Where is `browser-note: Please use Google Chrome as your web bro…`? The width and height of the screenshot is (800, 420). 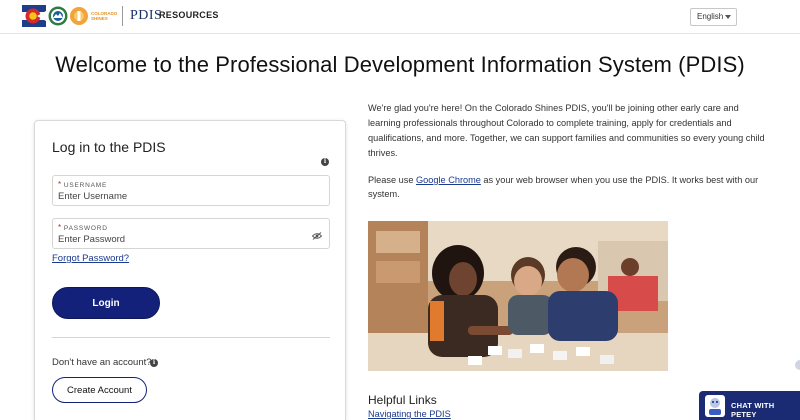
browser-note: Please use Google Chrome as your web bro… is located at coordinates (563, 187).